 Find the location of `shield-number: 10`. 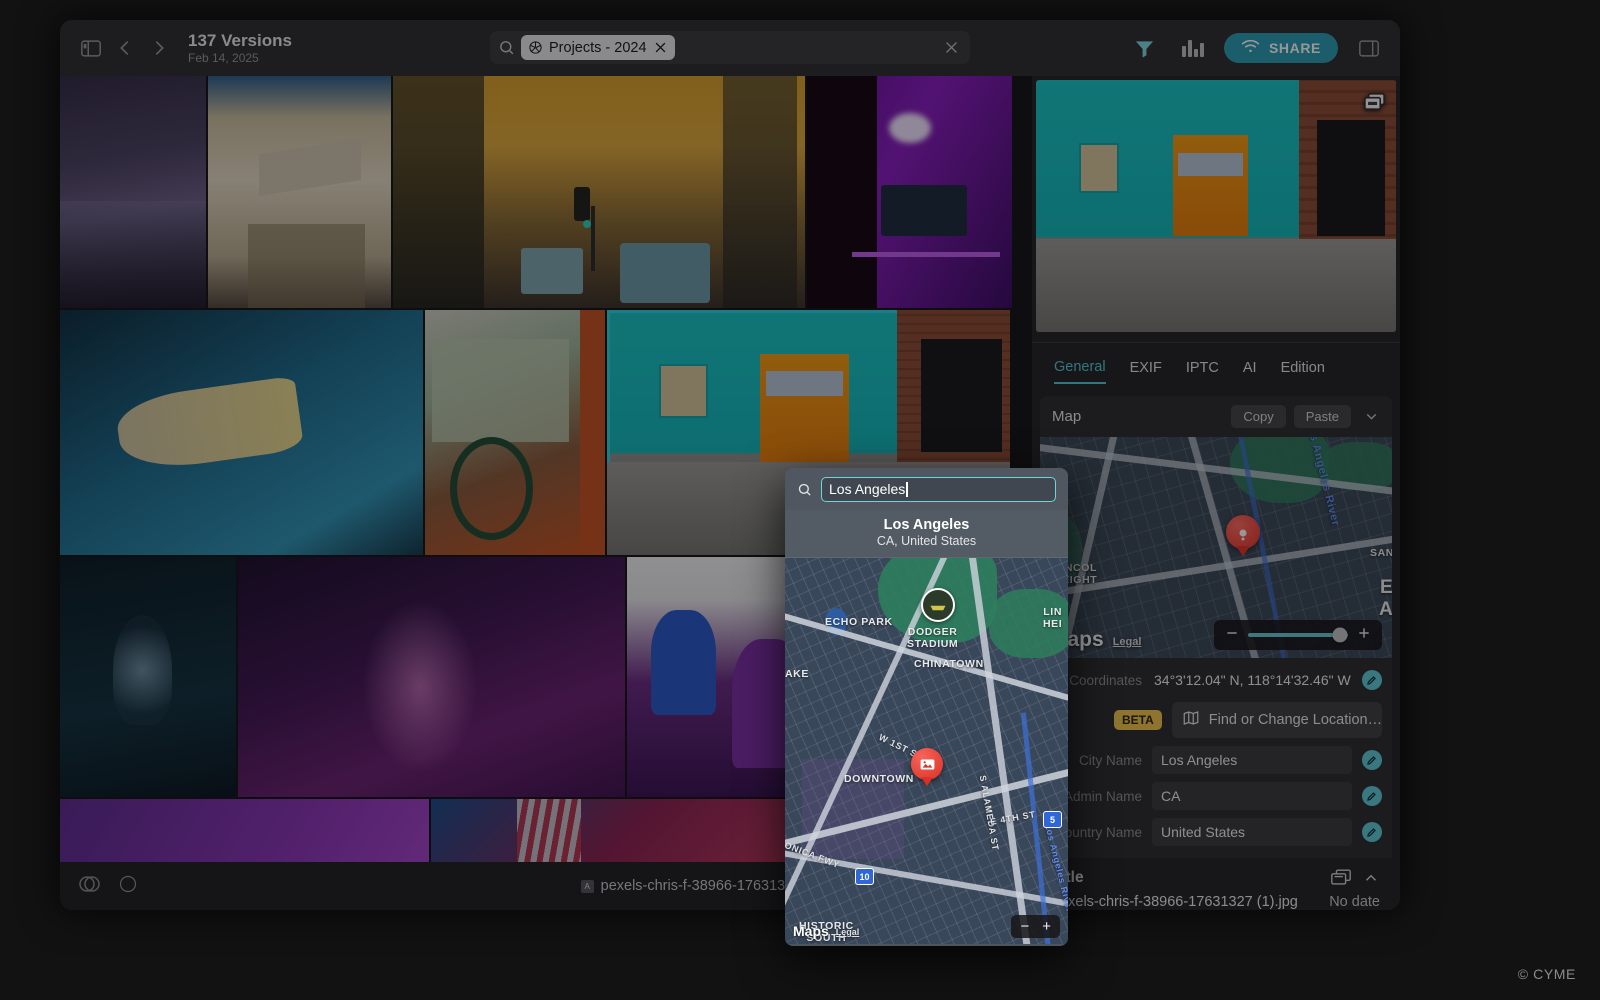

shield-number: 10 is located at coordinates (864, 876).